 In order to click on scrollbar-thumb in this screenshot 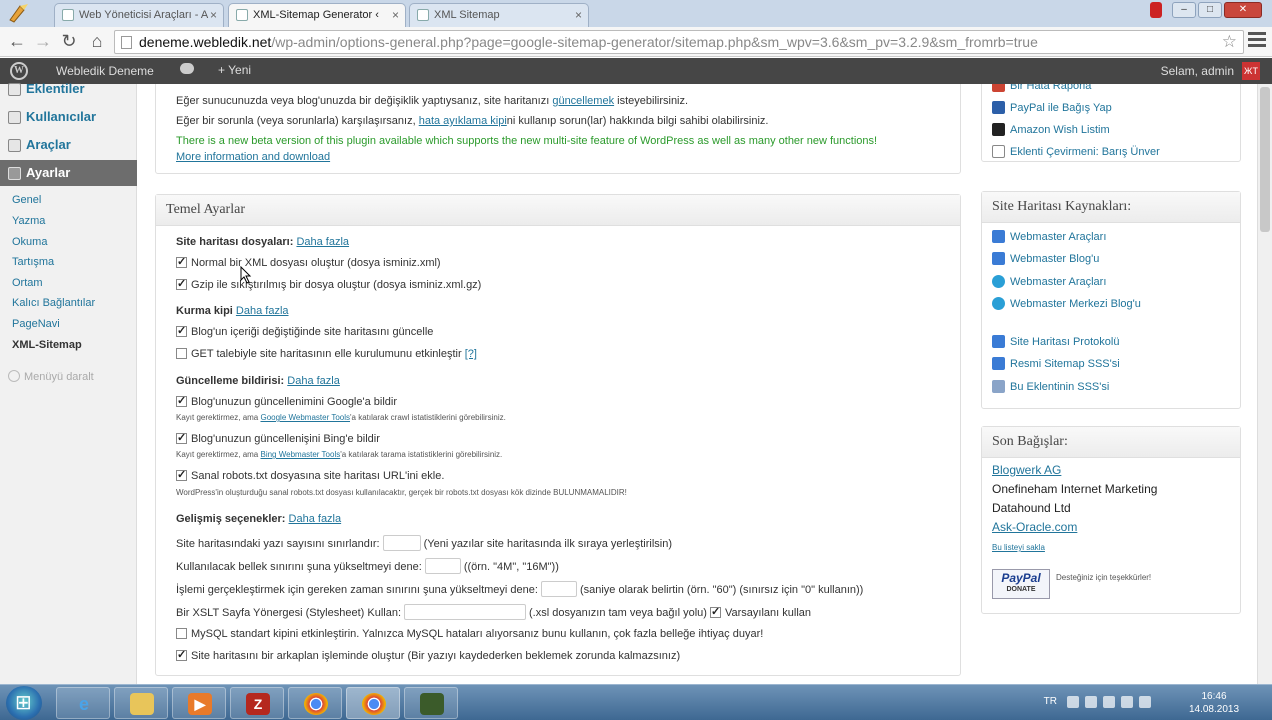, I will do `click(1265, 159)`.